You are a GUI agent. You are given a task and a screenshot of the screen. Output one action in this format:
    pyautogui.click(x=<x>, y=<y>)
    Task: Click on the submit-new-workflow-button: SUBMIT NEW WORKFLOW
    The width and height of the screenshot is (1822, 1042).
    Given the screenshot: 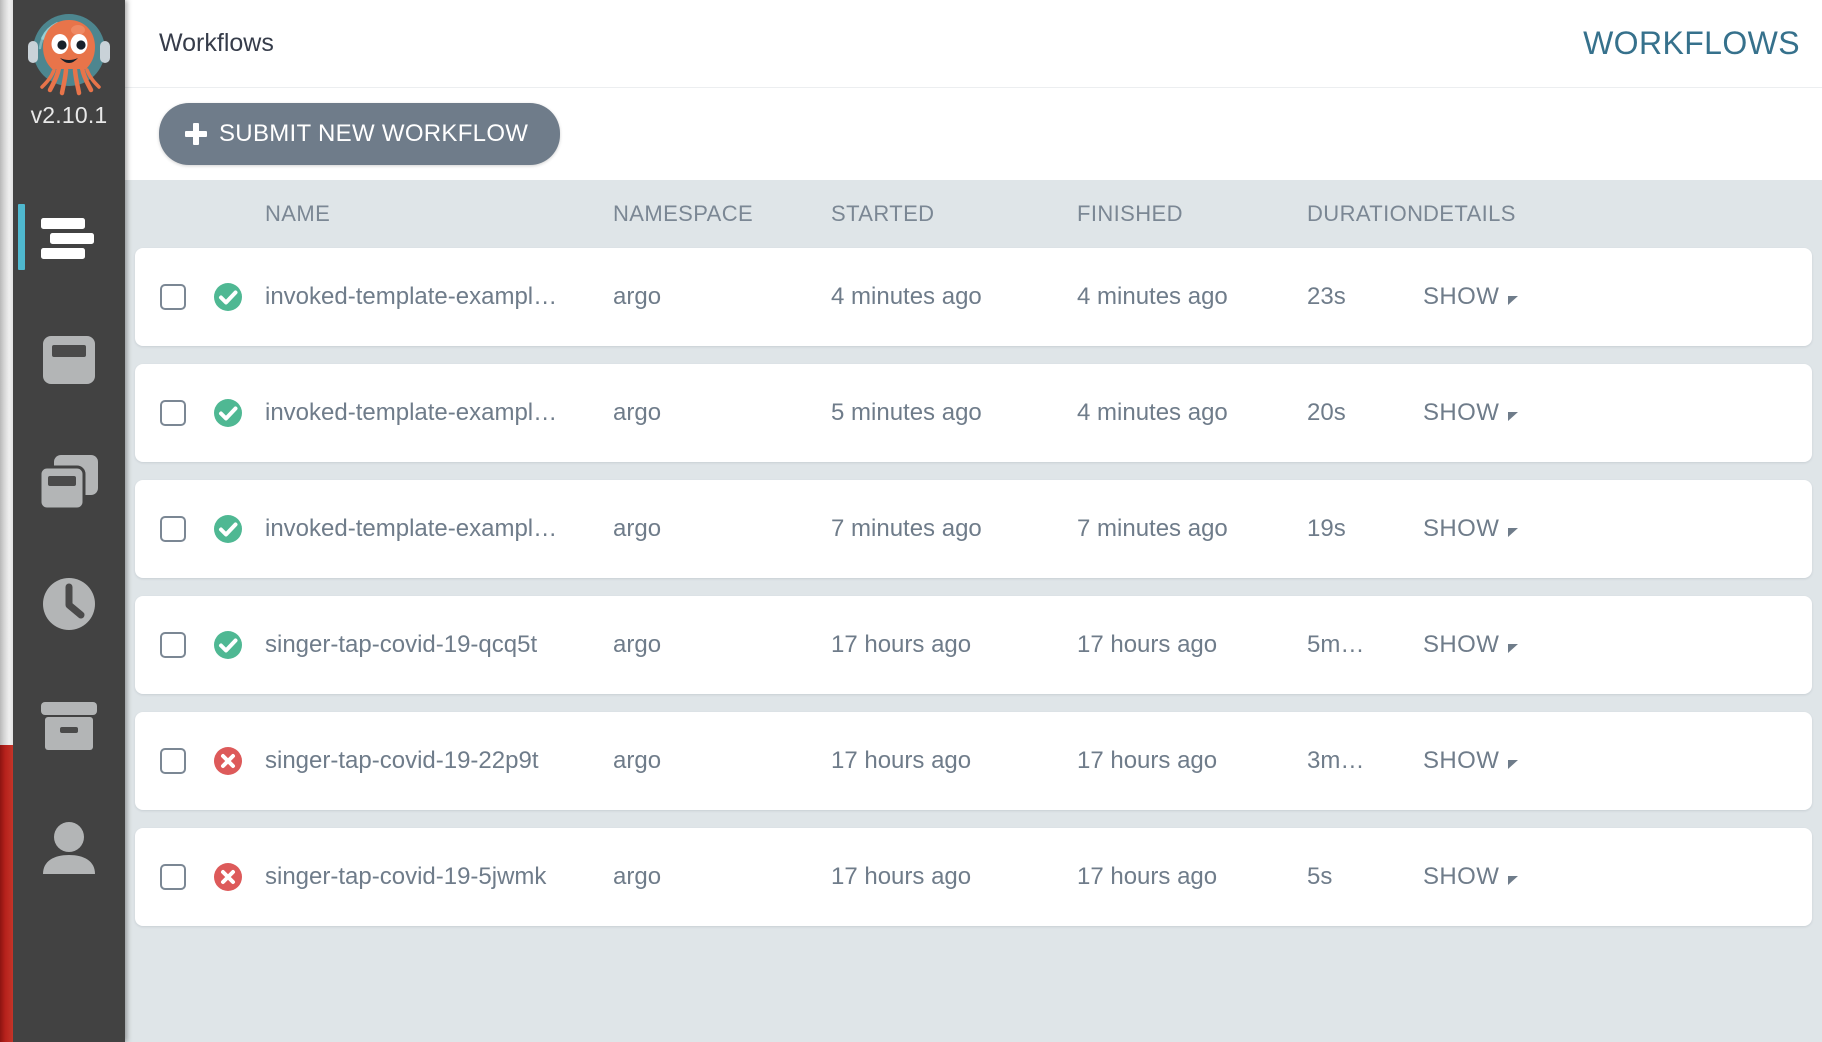 What is the action you would take?
    pyautogui.click(x=360, y=134)
    